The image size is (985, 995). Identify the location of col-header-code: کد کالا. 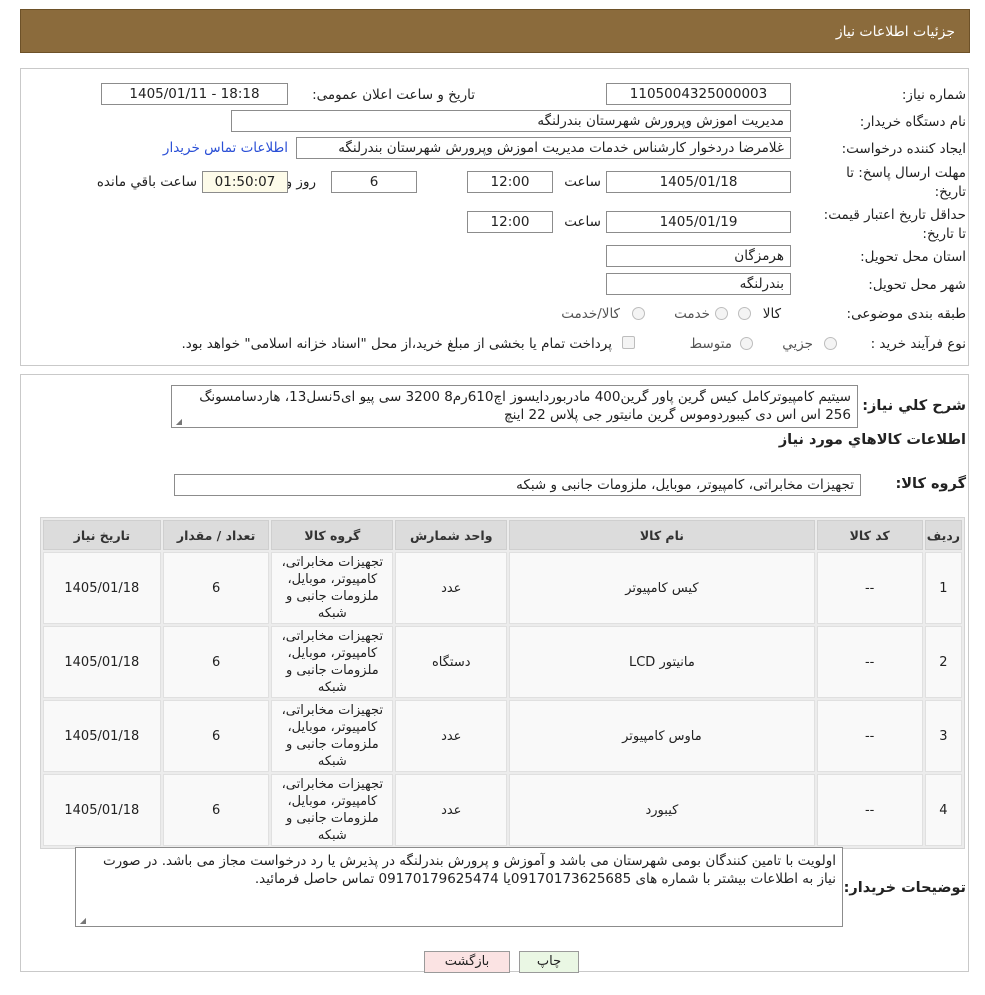
(869, 535).